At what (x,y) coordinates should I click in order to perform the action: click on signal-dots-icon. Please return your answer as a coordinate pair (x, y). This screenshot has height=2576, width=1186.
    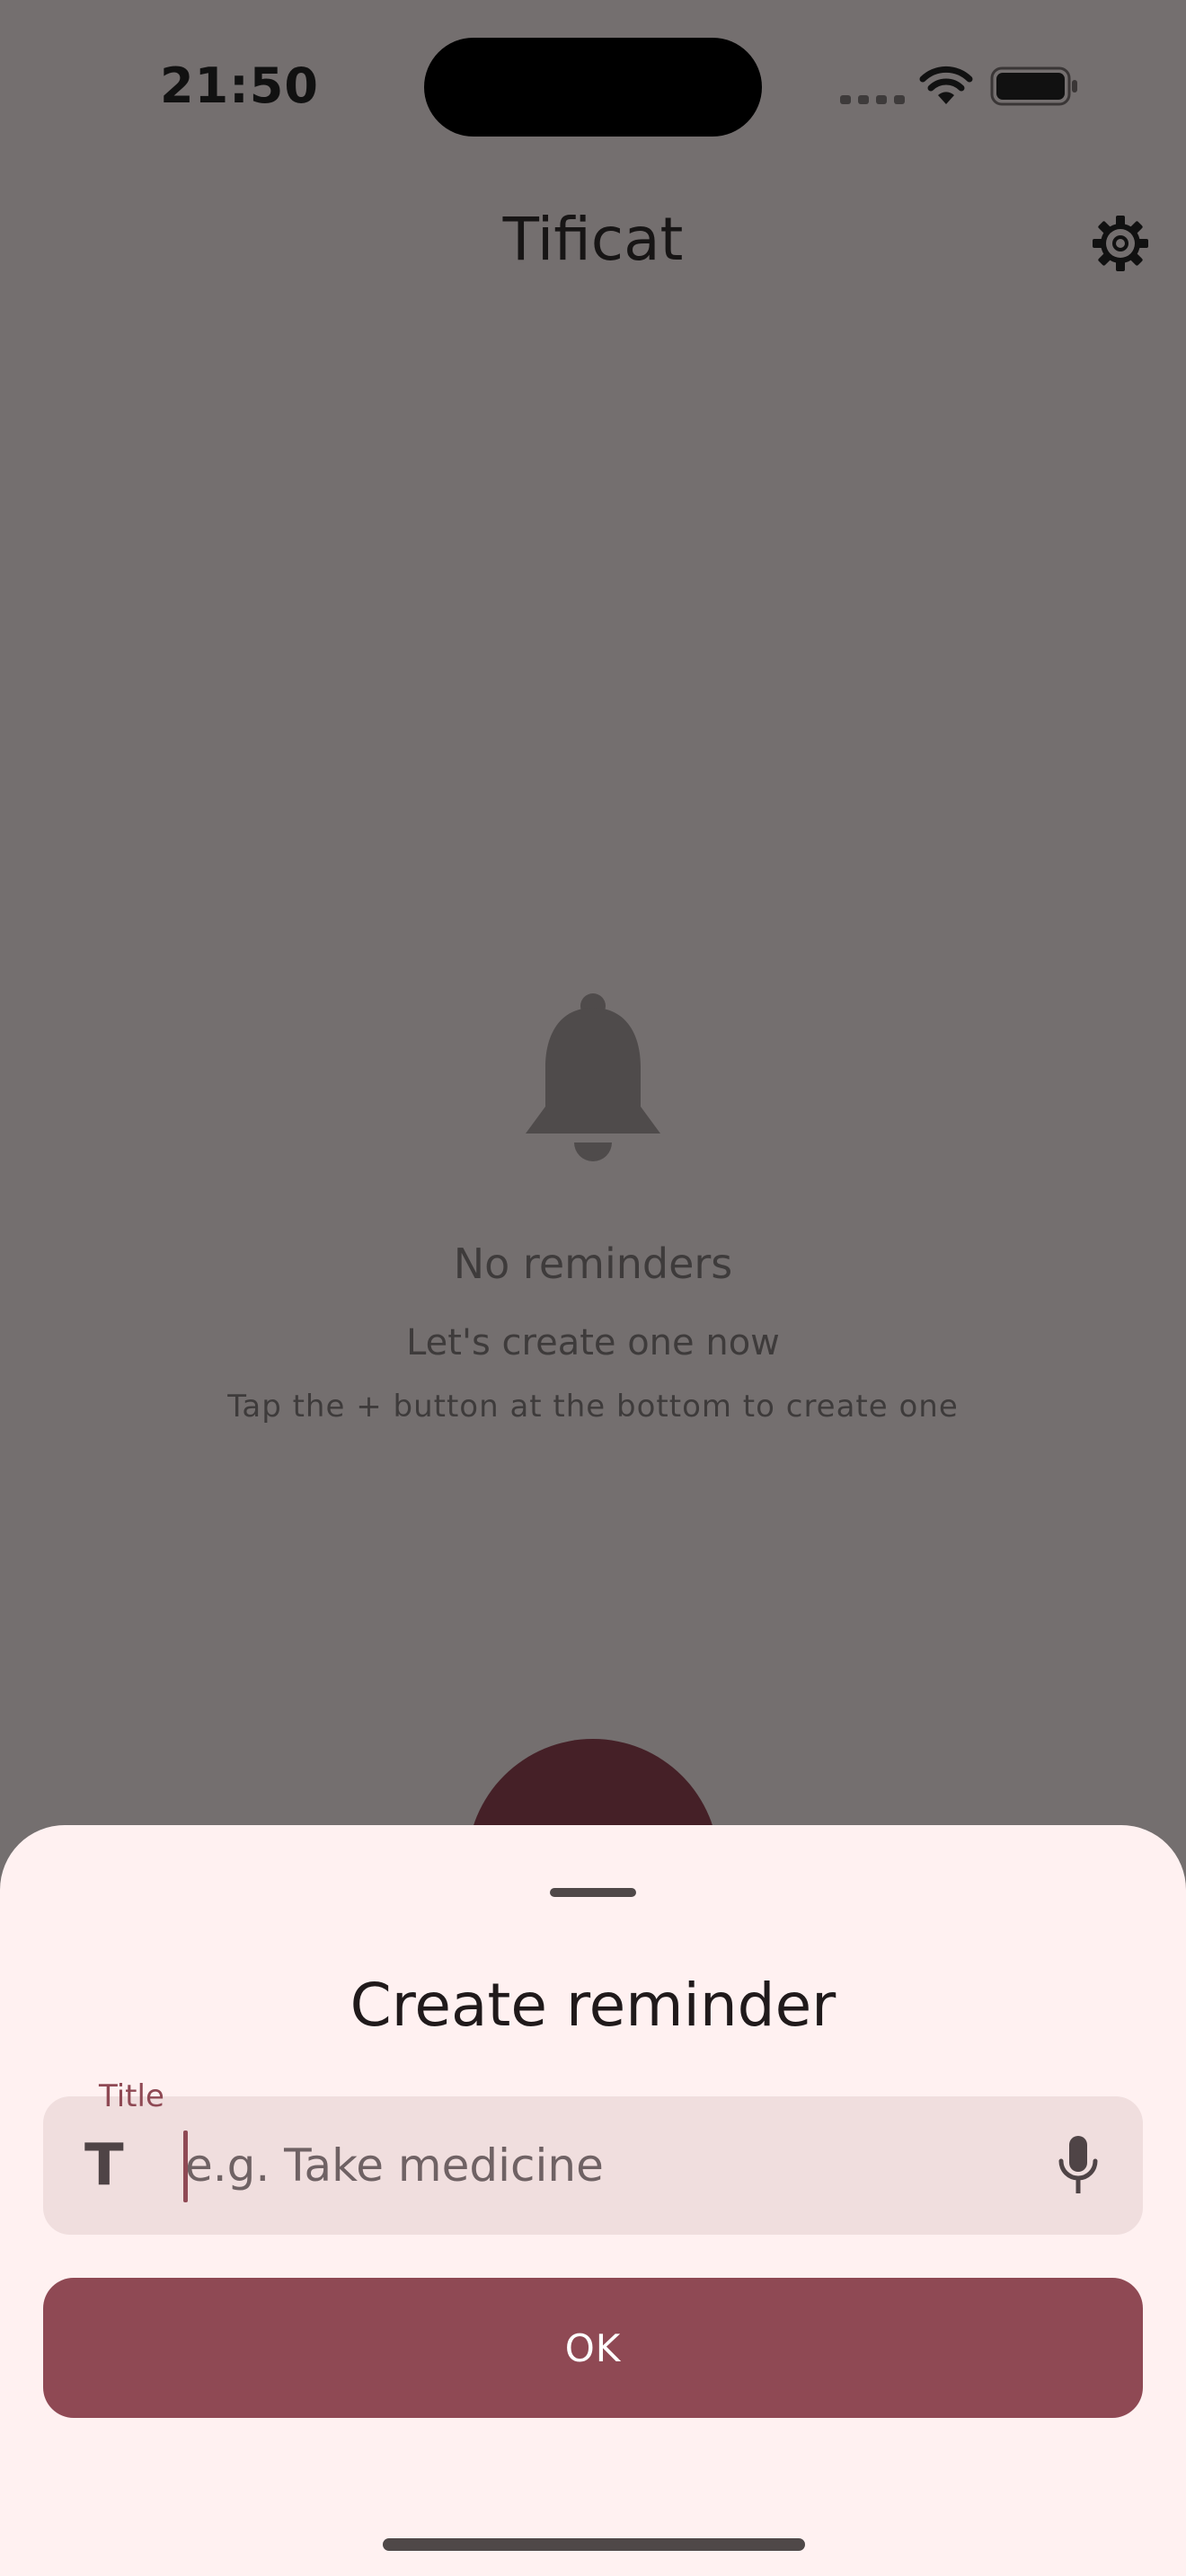
    Looking at the image, I should click on (872, 99).